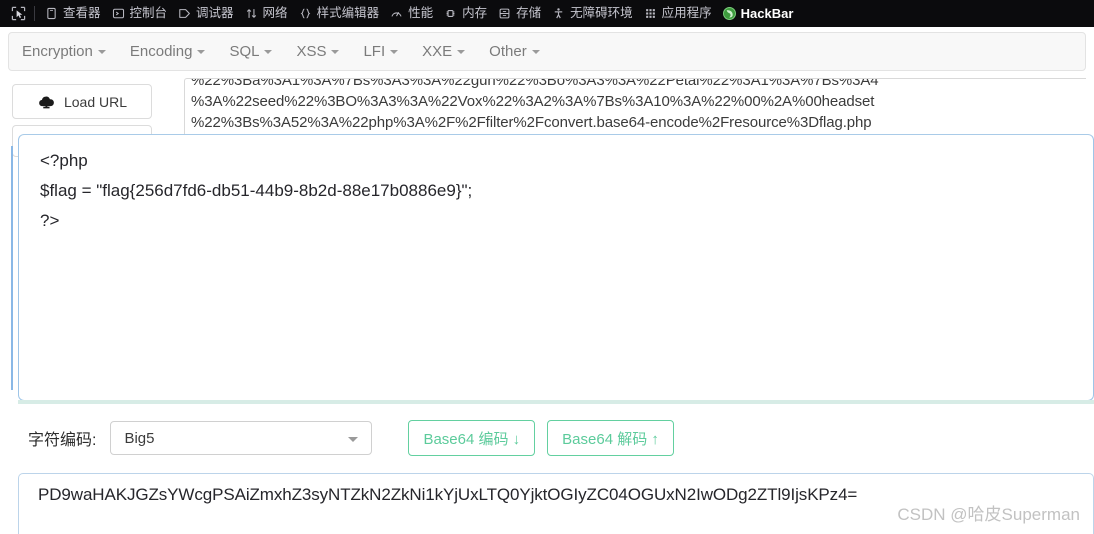  Describe the element at coordinates (62, 440) in the screenshot. I see `charset-label: 字符编码:` at that location.